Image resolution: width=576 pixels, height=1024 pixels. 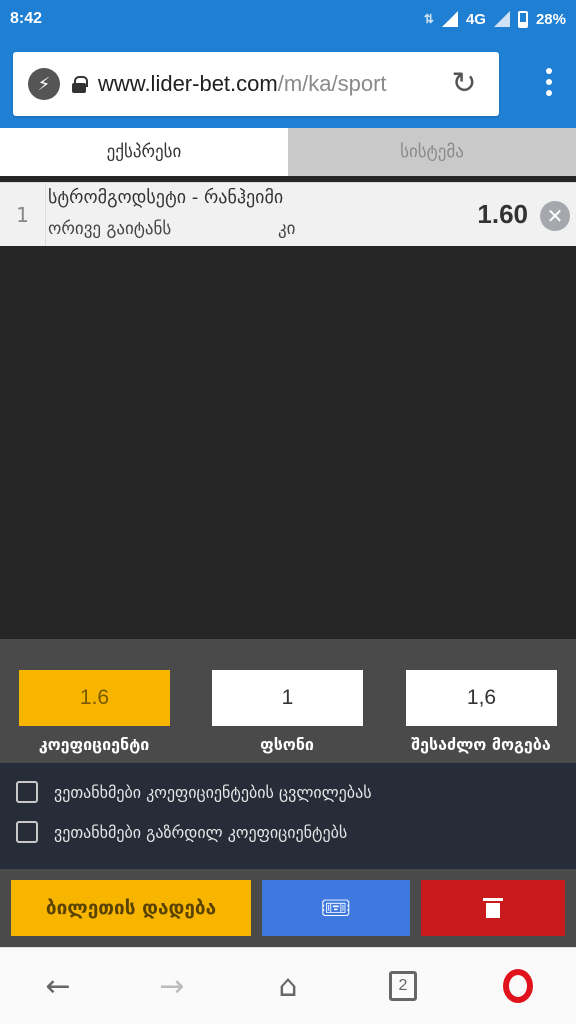 What do you see at coordinates (502, 214) in the screenshot?
I see `bet-odds: 1.60` at bounding box center [502, 214].